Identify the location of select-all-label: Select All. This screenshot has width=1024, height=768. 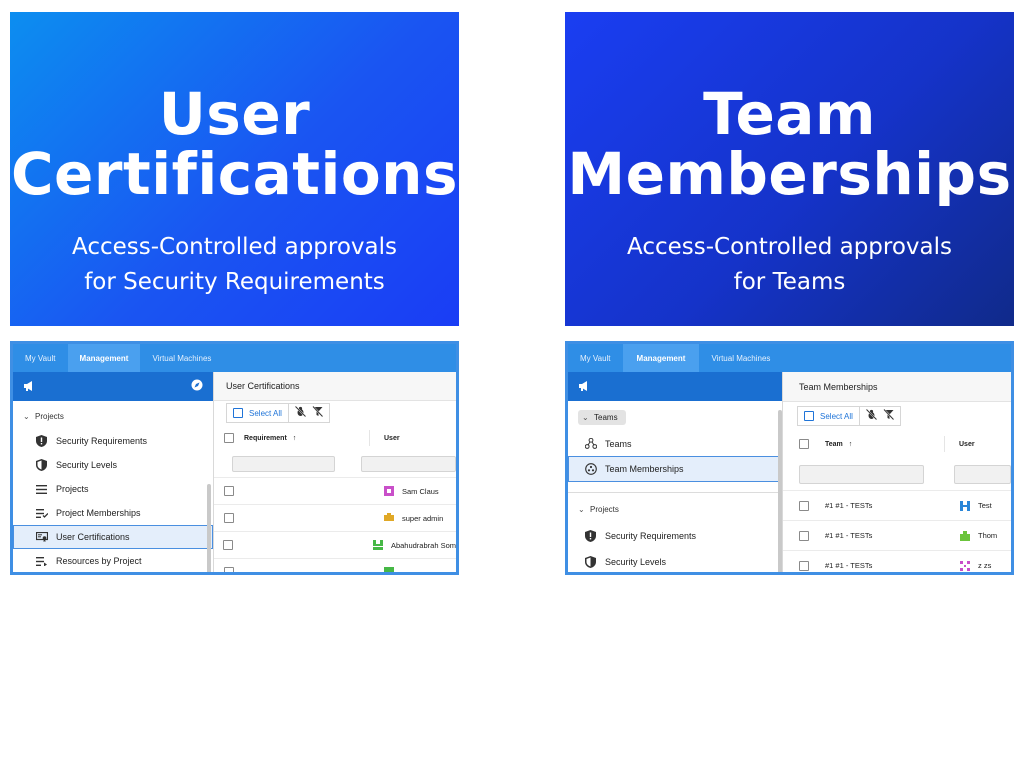
(836, 416).